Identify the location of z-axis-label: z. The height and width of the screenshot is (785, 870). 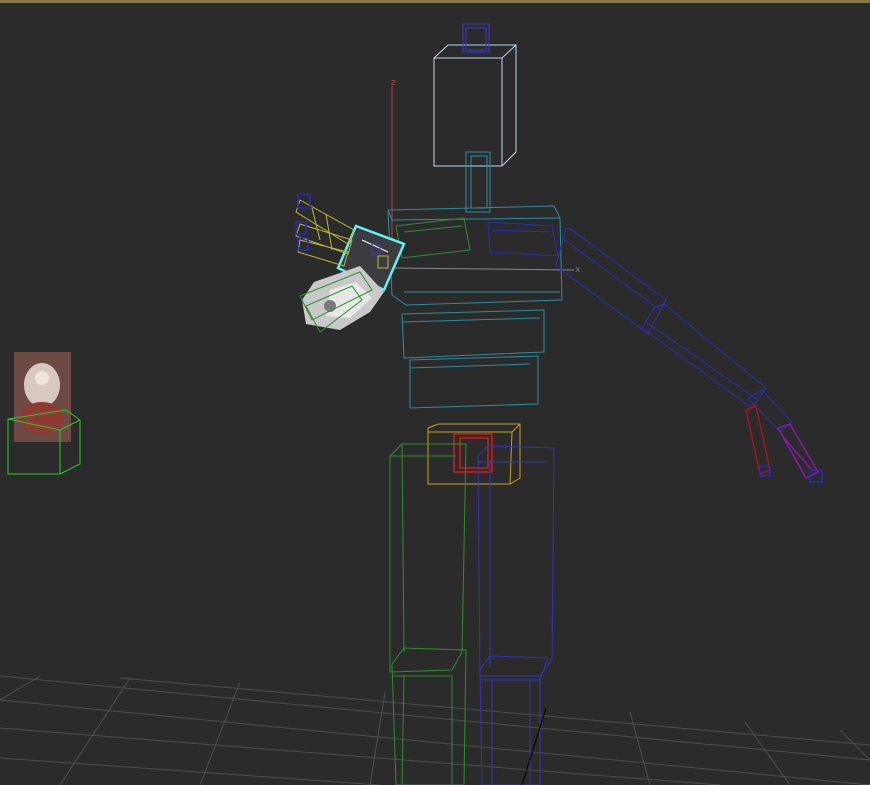
(393, 83).